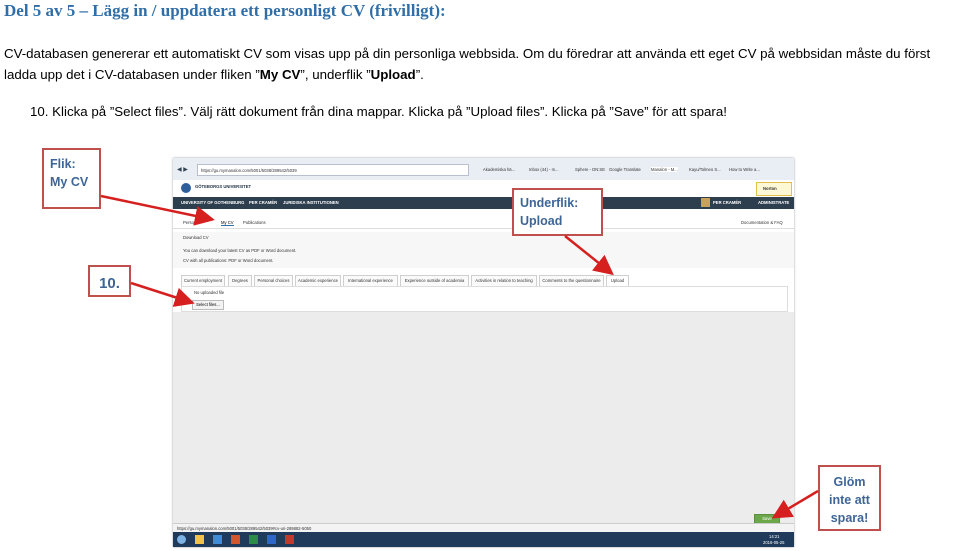 The height and width of the screenshot is (551, 960). What do you see at coordinates (589, 255) in the screenshot?
I see `arrow-to-upload` at bounding box center [589, 255].